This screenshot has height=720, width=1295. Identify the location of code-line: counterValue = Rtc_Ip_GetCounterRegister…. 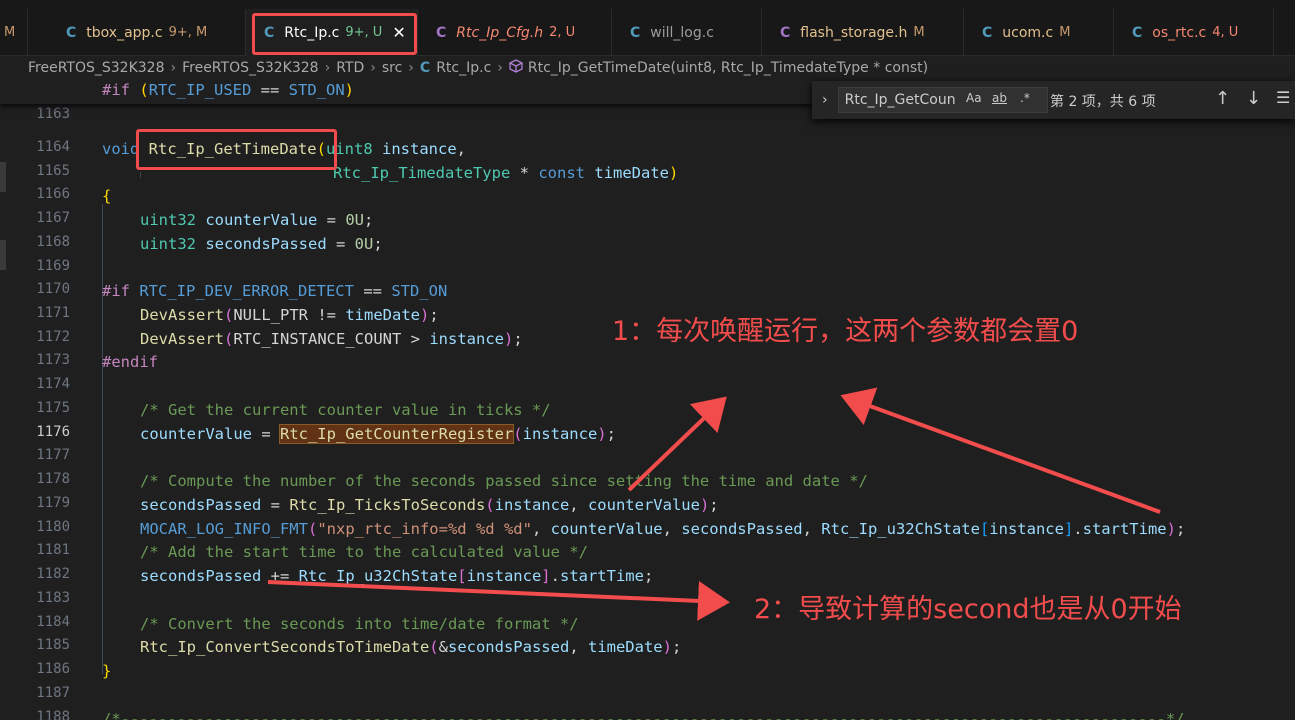
(378, 434).